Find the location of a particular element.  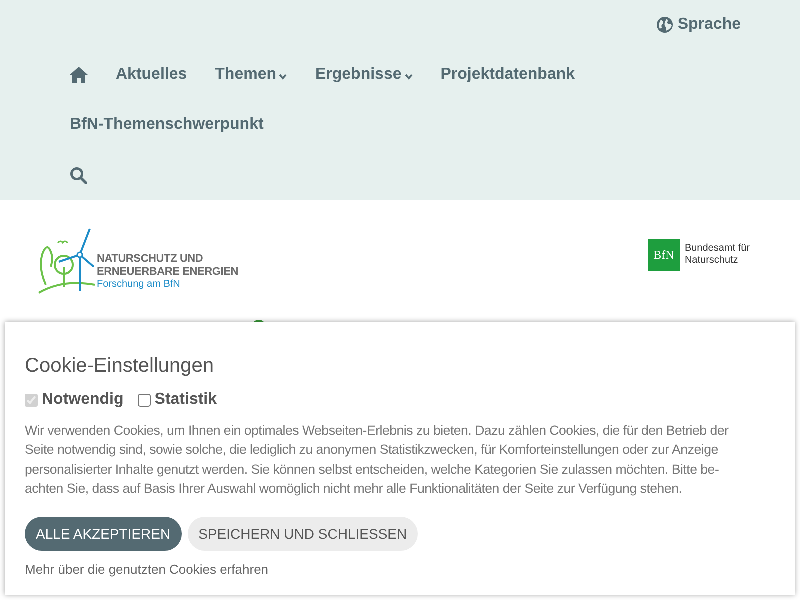

nav-link: Projektdatenbank is located at coordinates (508, 75).